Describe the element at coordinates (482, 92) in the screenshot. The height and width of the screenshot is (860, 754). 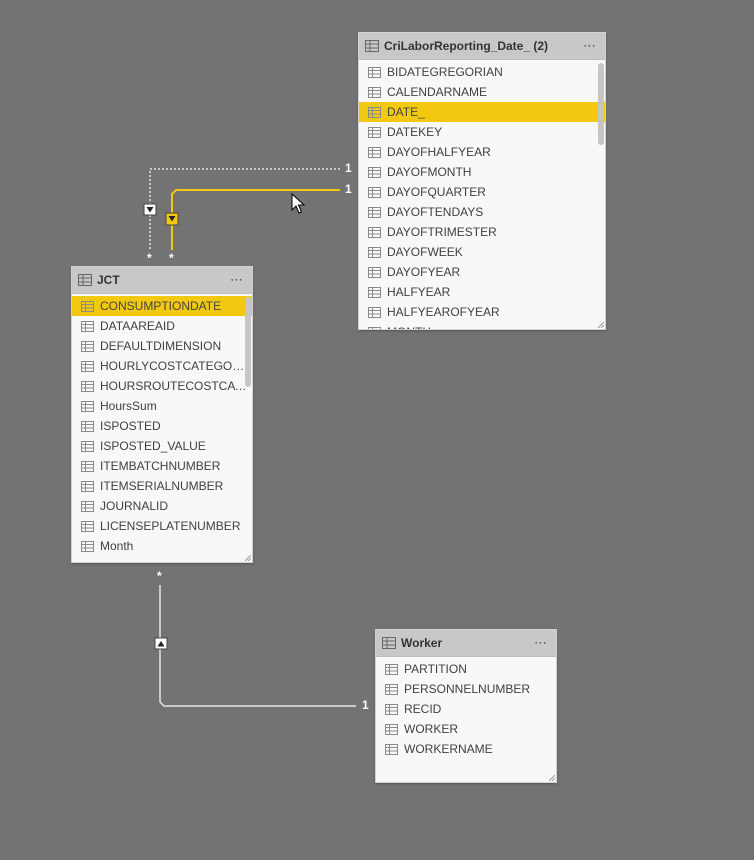
I see `field-row: CALENDARNAME` at that location.